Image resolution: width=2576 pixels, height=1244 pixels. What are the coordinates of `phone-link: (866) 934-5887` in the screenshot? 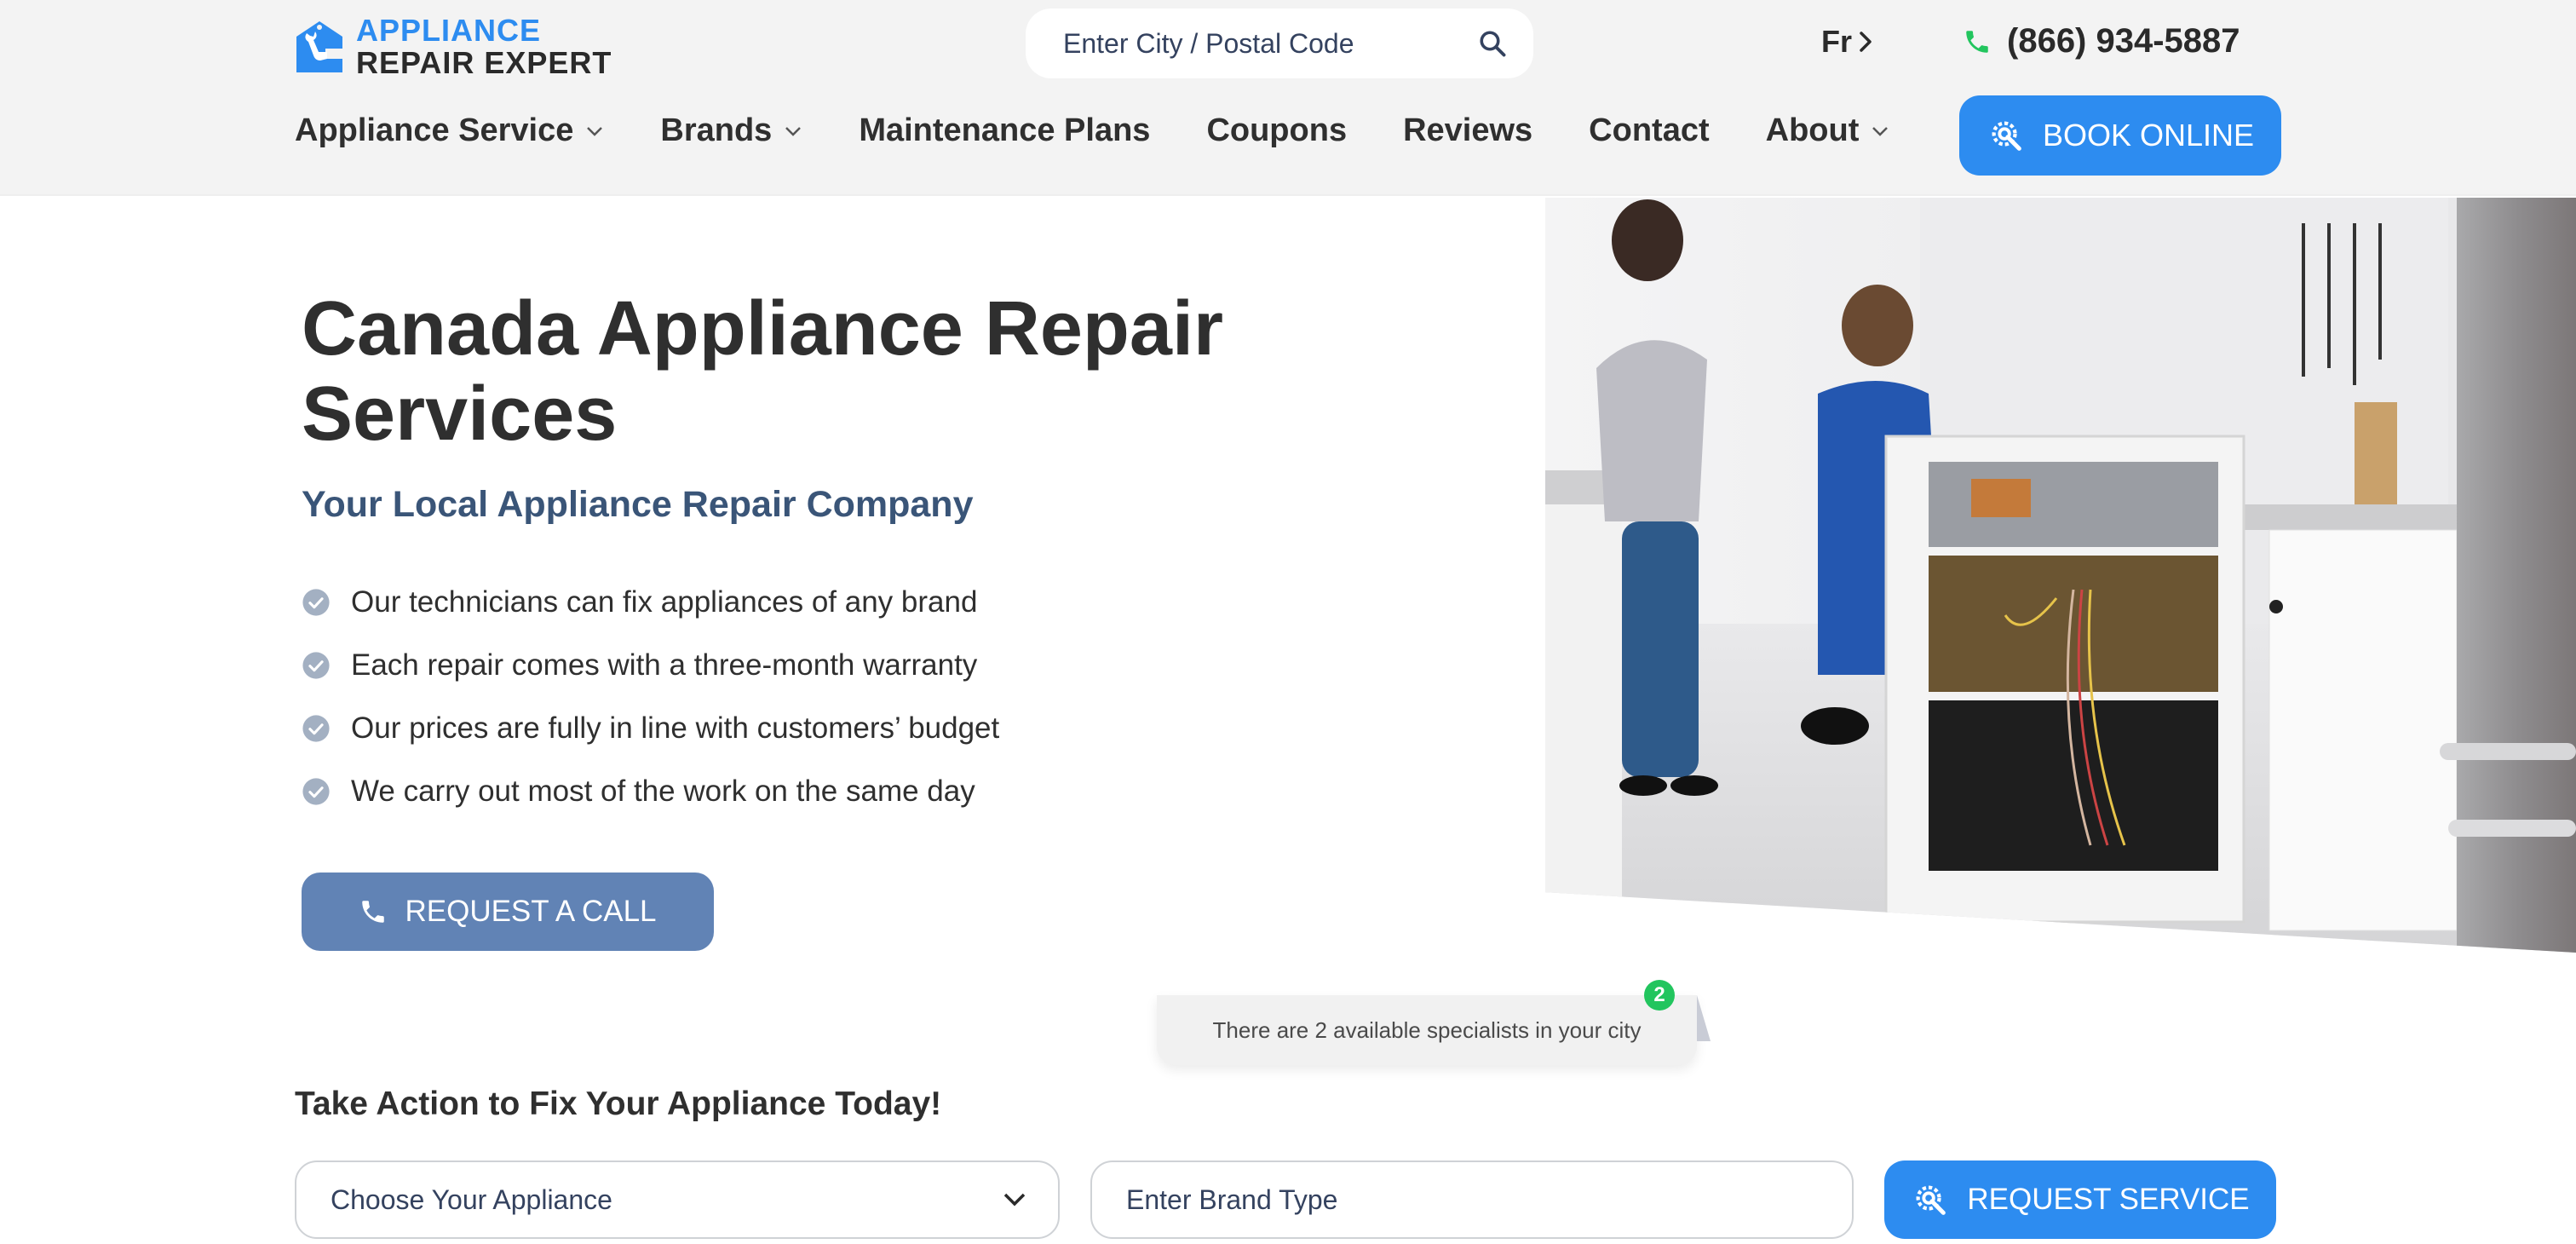 It's located at (2102, 41).